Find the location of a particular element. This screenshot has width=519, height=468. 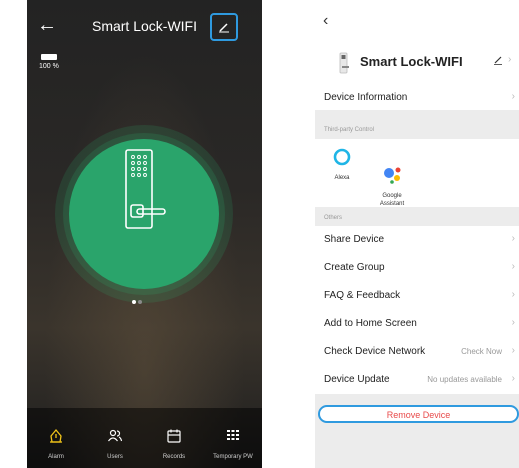

add-to-home-screen-row: Add to Home Screen › is located at coordinates (417, 324).